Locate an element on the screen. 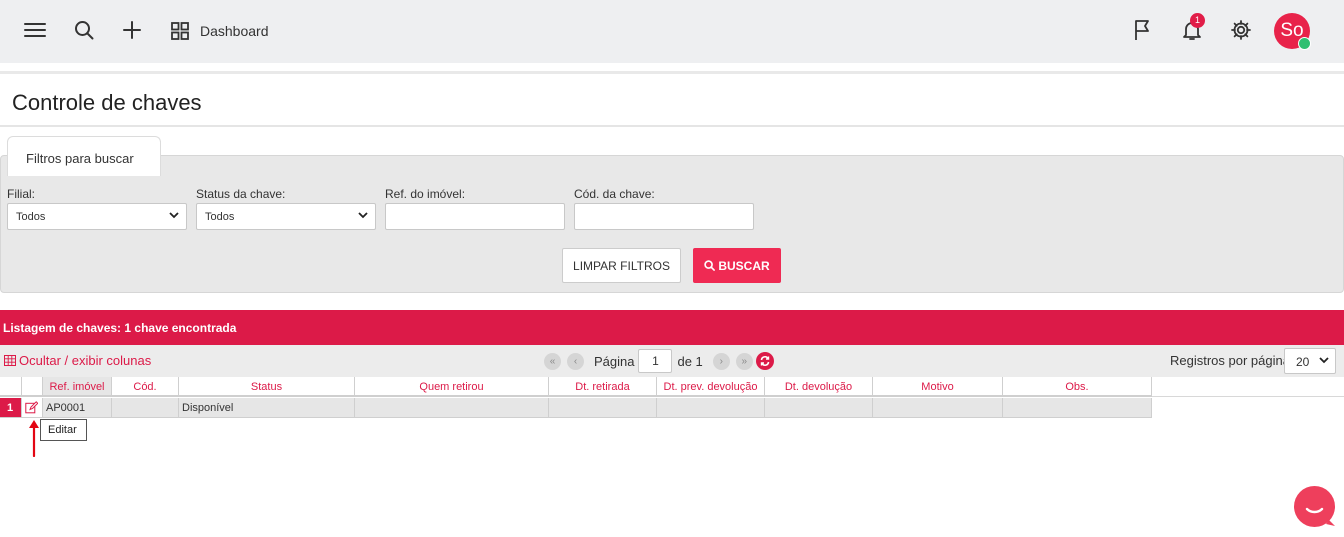 This screenshot has height=537, width=1344. menu-icon is located at coordinates (35, 30).